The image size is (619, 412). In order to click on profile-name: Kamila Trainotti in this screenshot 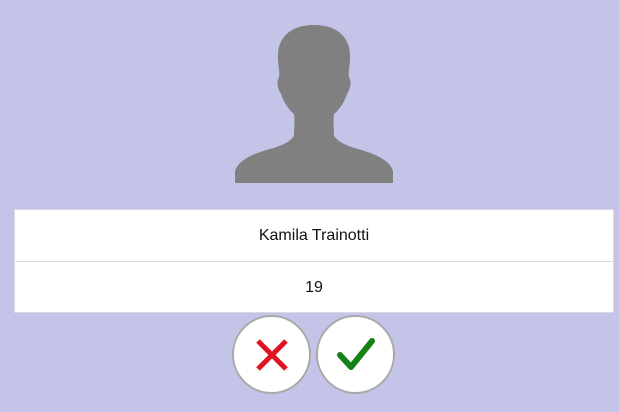, I will do `click(314, 235)`.